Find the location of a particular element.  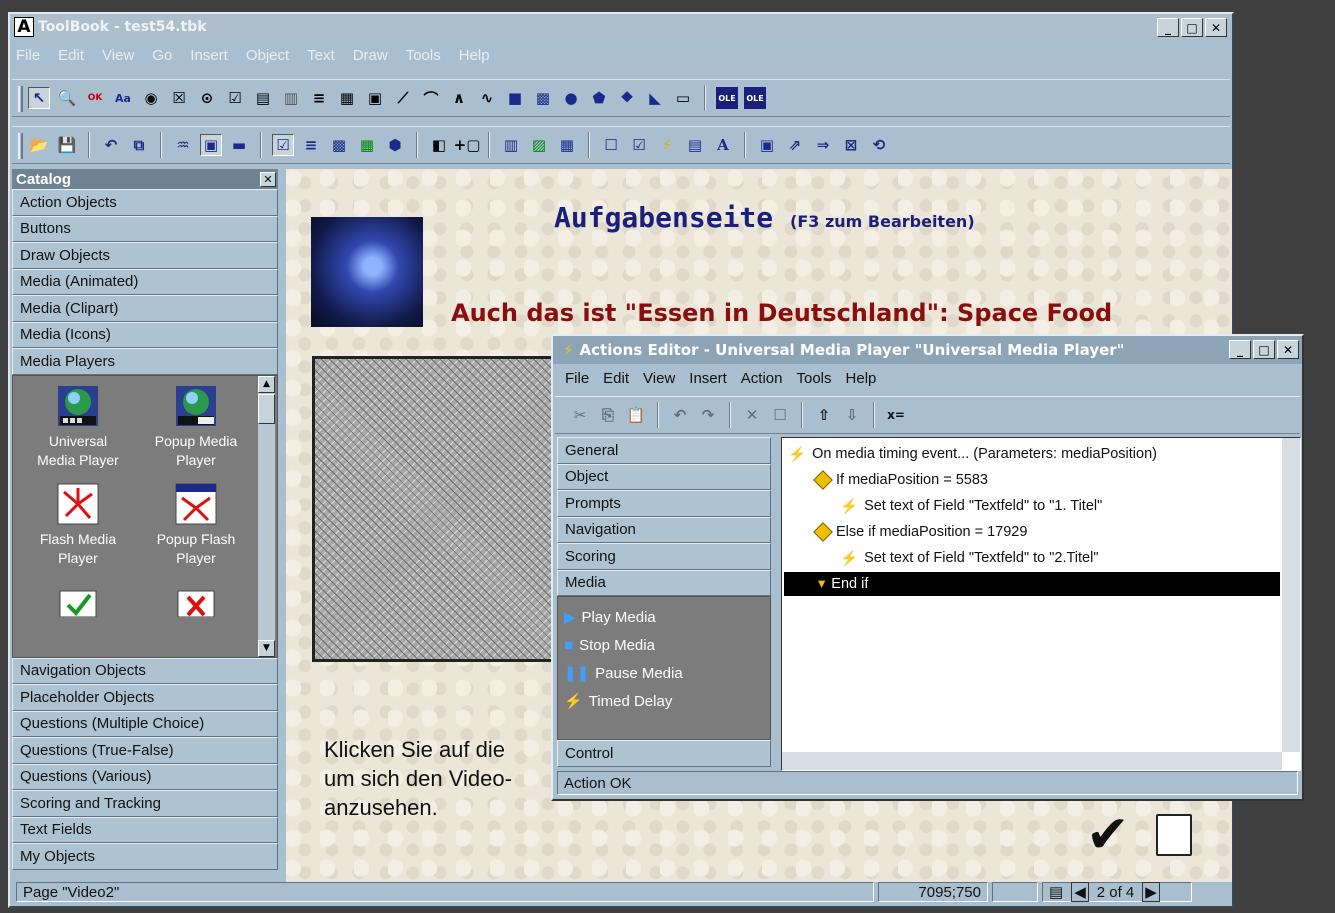

ae-menu-view: View is located at coordinates (659, 378).